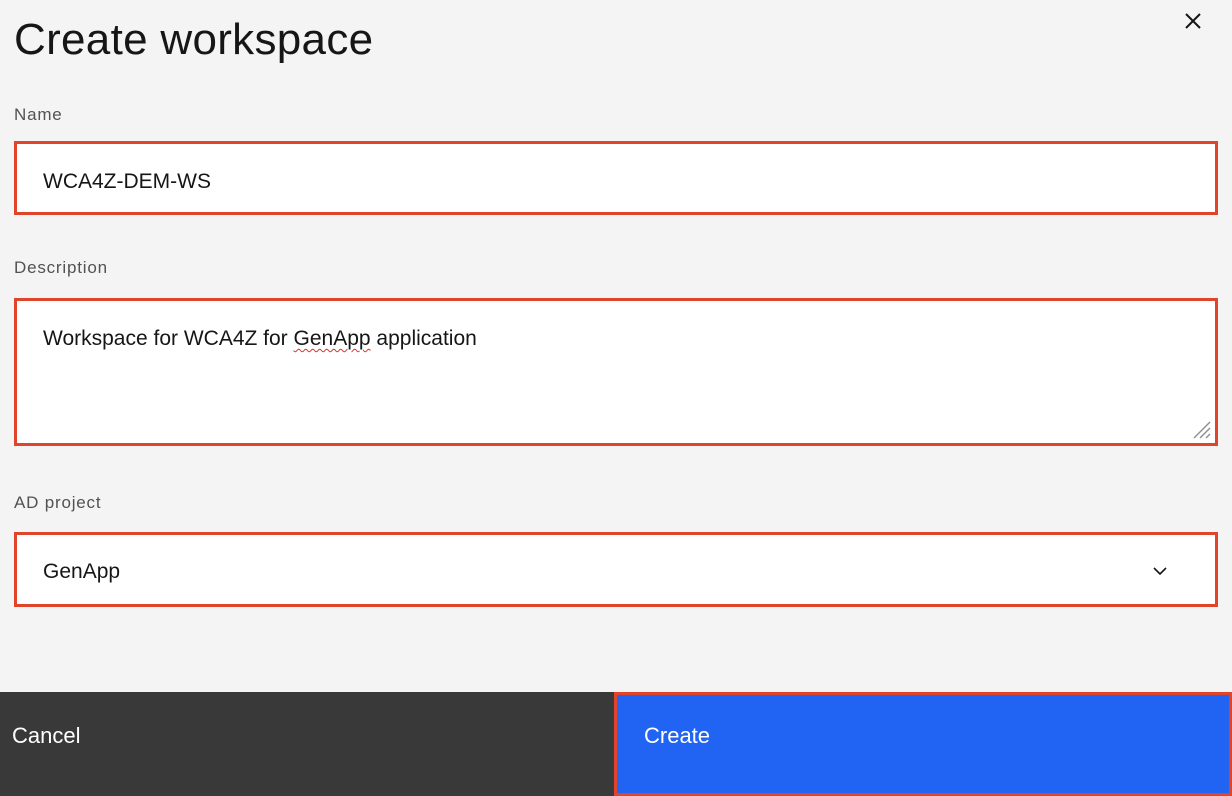  I want to click on name-label: Name, so click(38, 114).